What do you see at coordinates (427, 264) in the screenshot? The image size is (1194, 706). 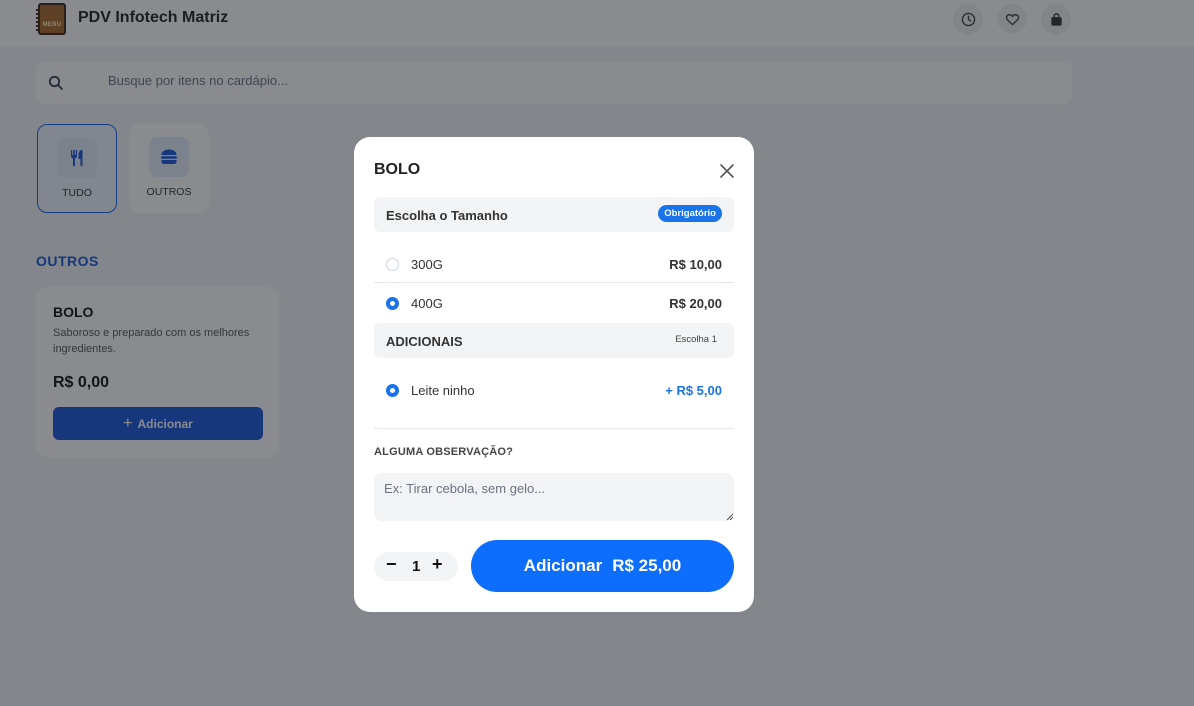 I see `option-label: 300G` at bounding box center [427, 264].